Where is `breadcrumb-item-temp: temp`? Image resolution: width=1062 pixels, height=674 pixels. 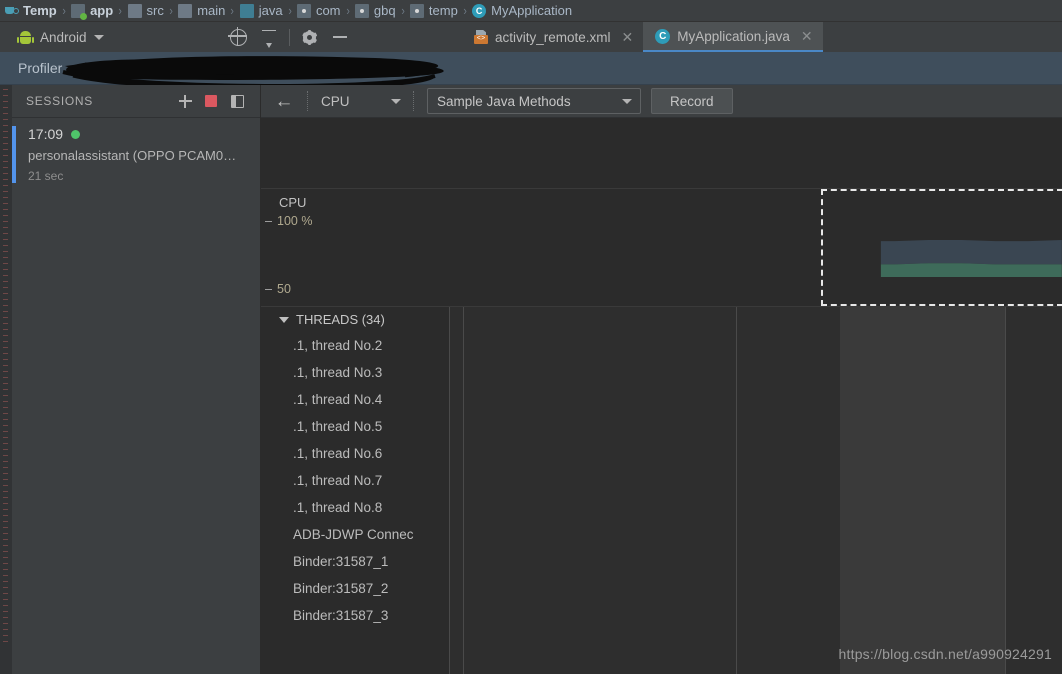 breadcrumb-item-temp: temp is located at coordinates (434, 10).